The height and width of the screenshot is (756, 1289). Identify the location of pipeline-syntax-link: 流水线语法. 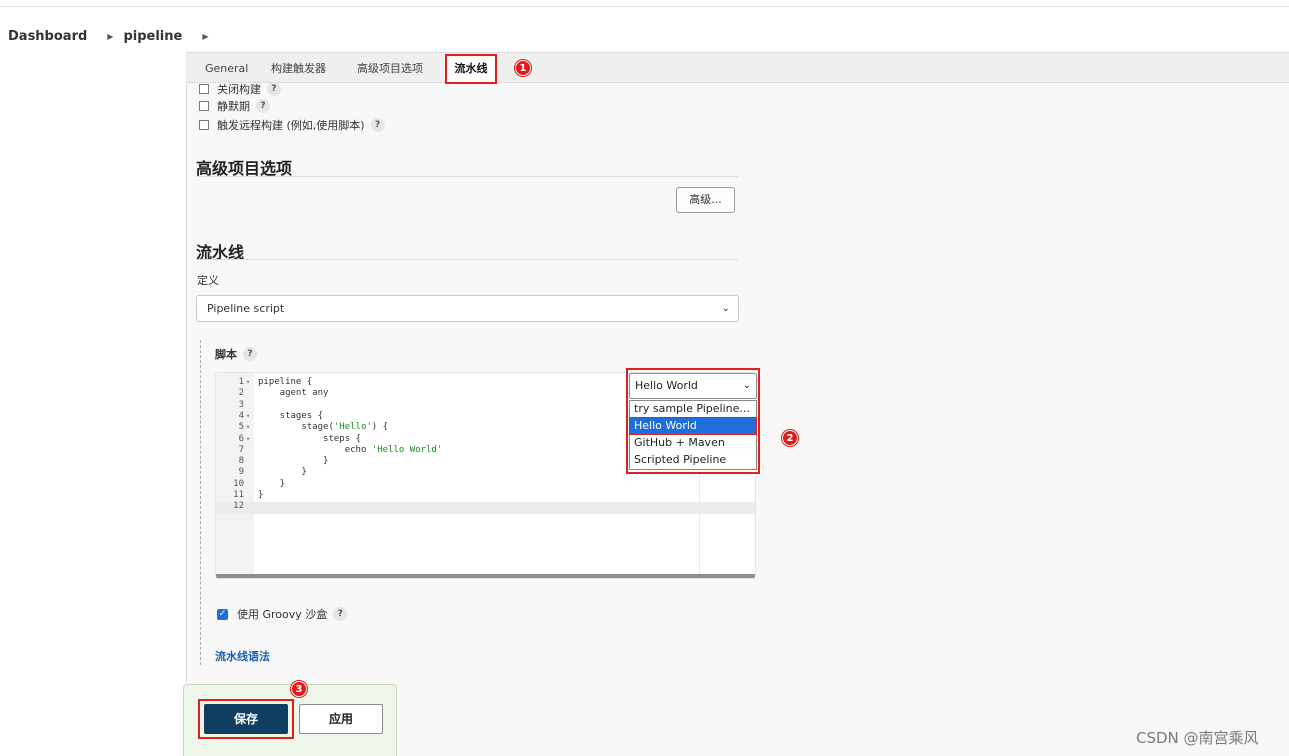
(242, 656).